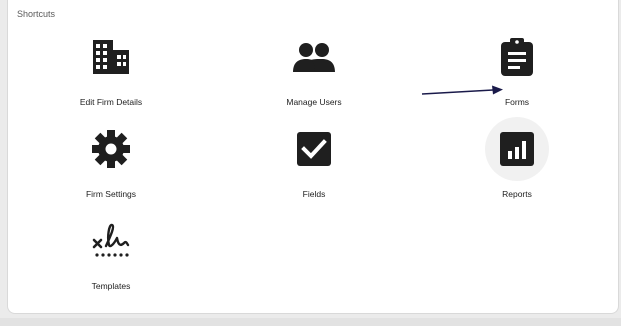 The image size is (621, 326). Describe the element at coordinates (314, 57) in the screenshot. I see `users-icon` at that location.